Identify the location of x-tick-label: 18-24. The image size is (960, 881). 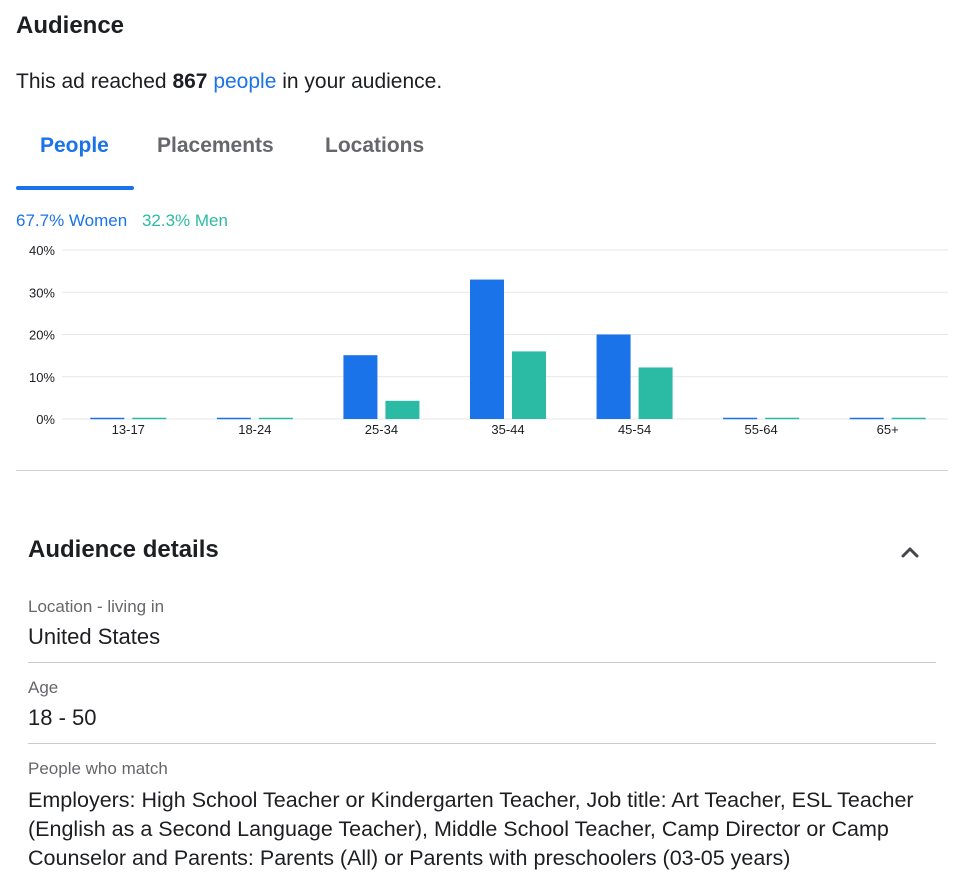
(254, 429).